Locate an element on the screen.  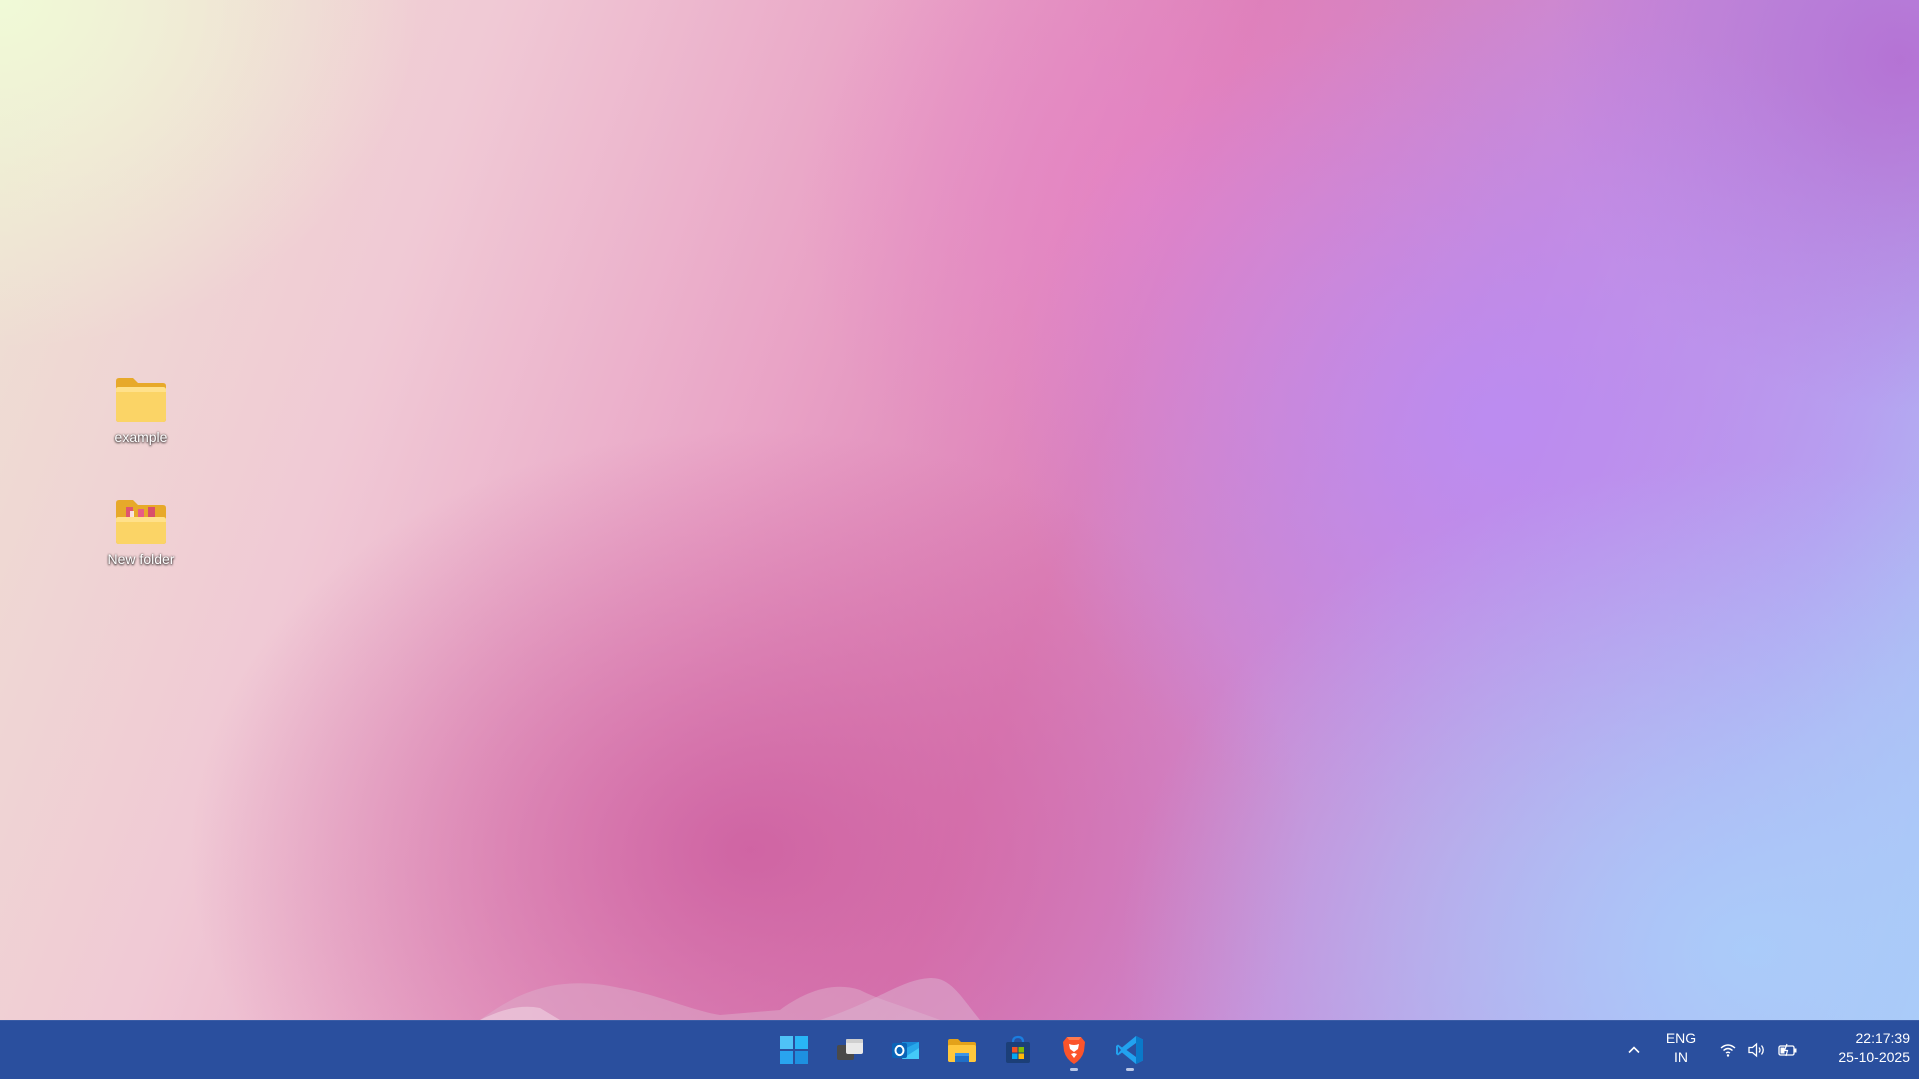
windows-start-icon is located at coordinates (794, 1050).